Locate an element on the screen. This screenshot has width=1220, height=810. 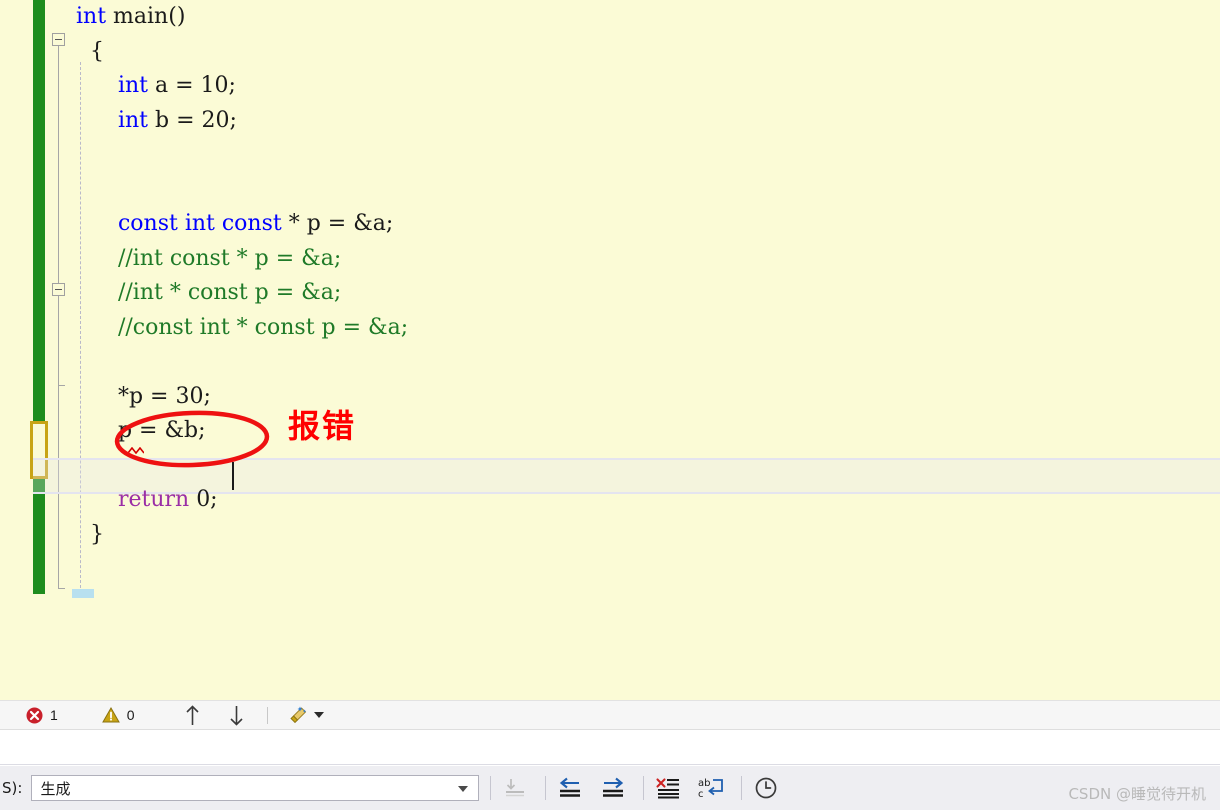
code-token: 0; is located at coordinates (207, 499).